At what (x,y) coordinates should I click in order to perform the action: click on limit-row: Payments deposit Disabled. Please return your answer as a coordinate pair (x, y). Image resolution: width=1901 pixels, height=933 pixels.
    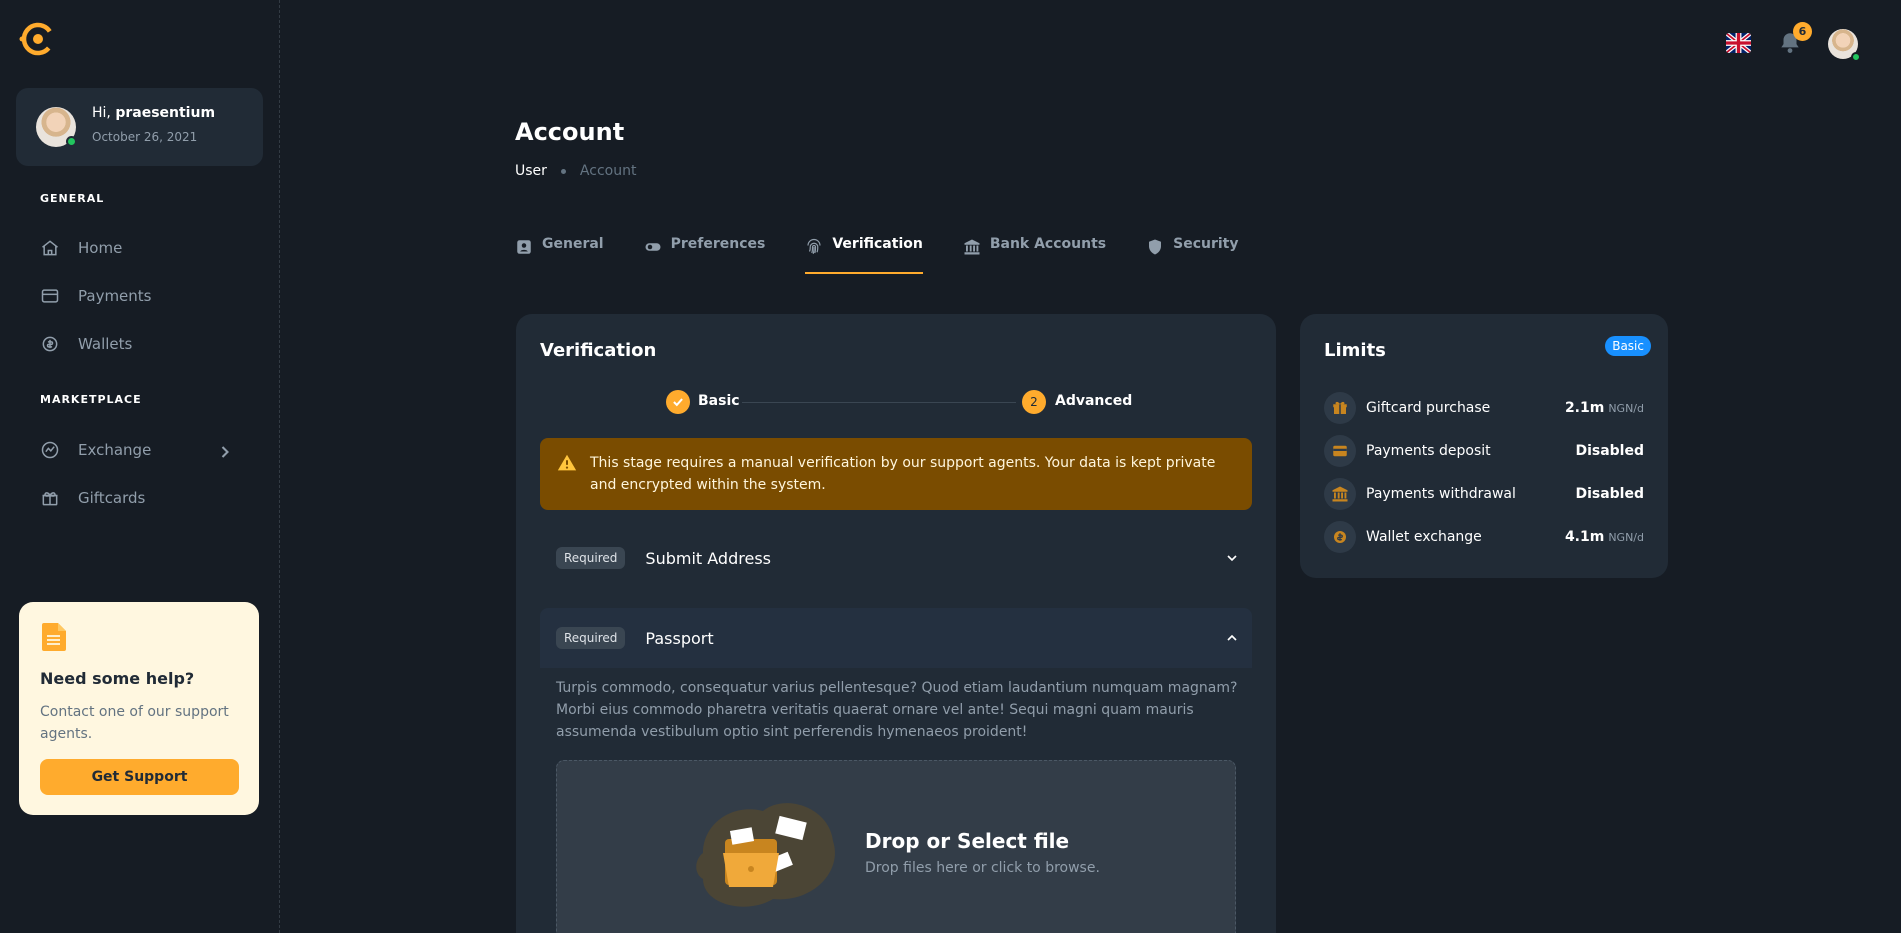
    Looking at the image, I should click on (1484, 451).